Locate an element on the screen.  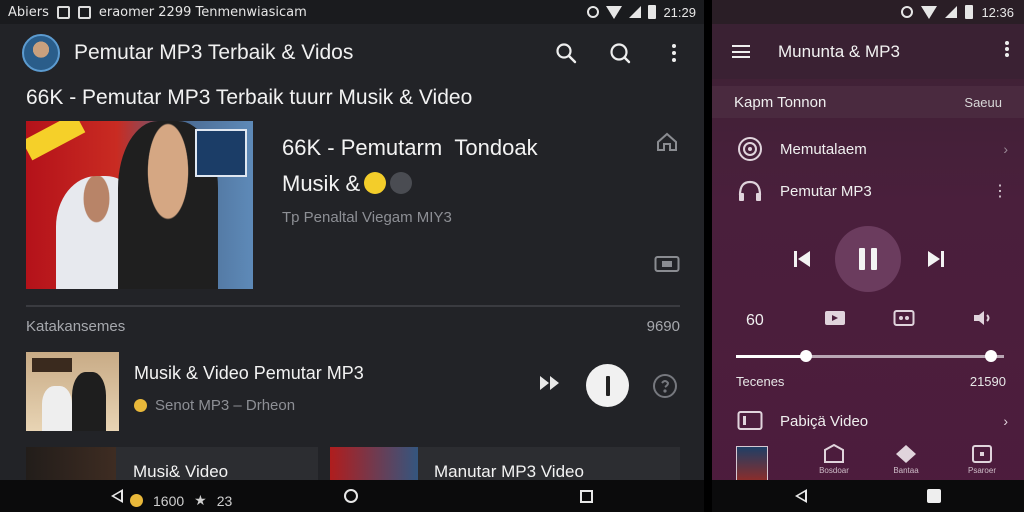
time-start: Tecenes is located at coordinates (760, 381).